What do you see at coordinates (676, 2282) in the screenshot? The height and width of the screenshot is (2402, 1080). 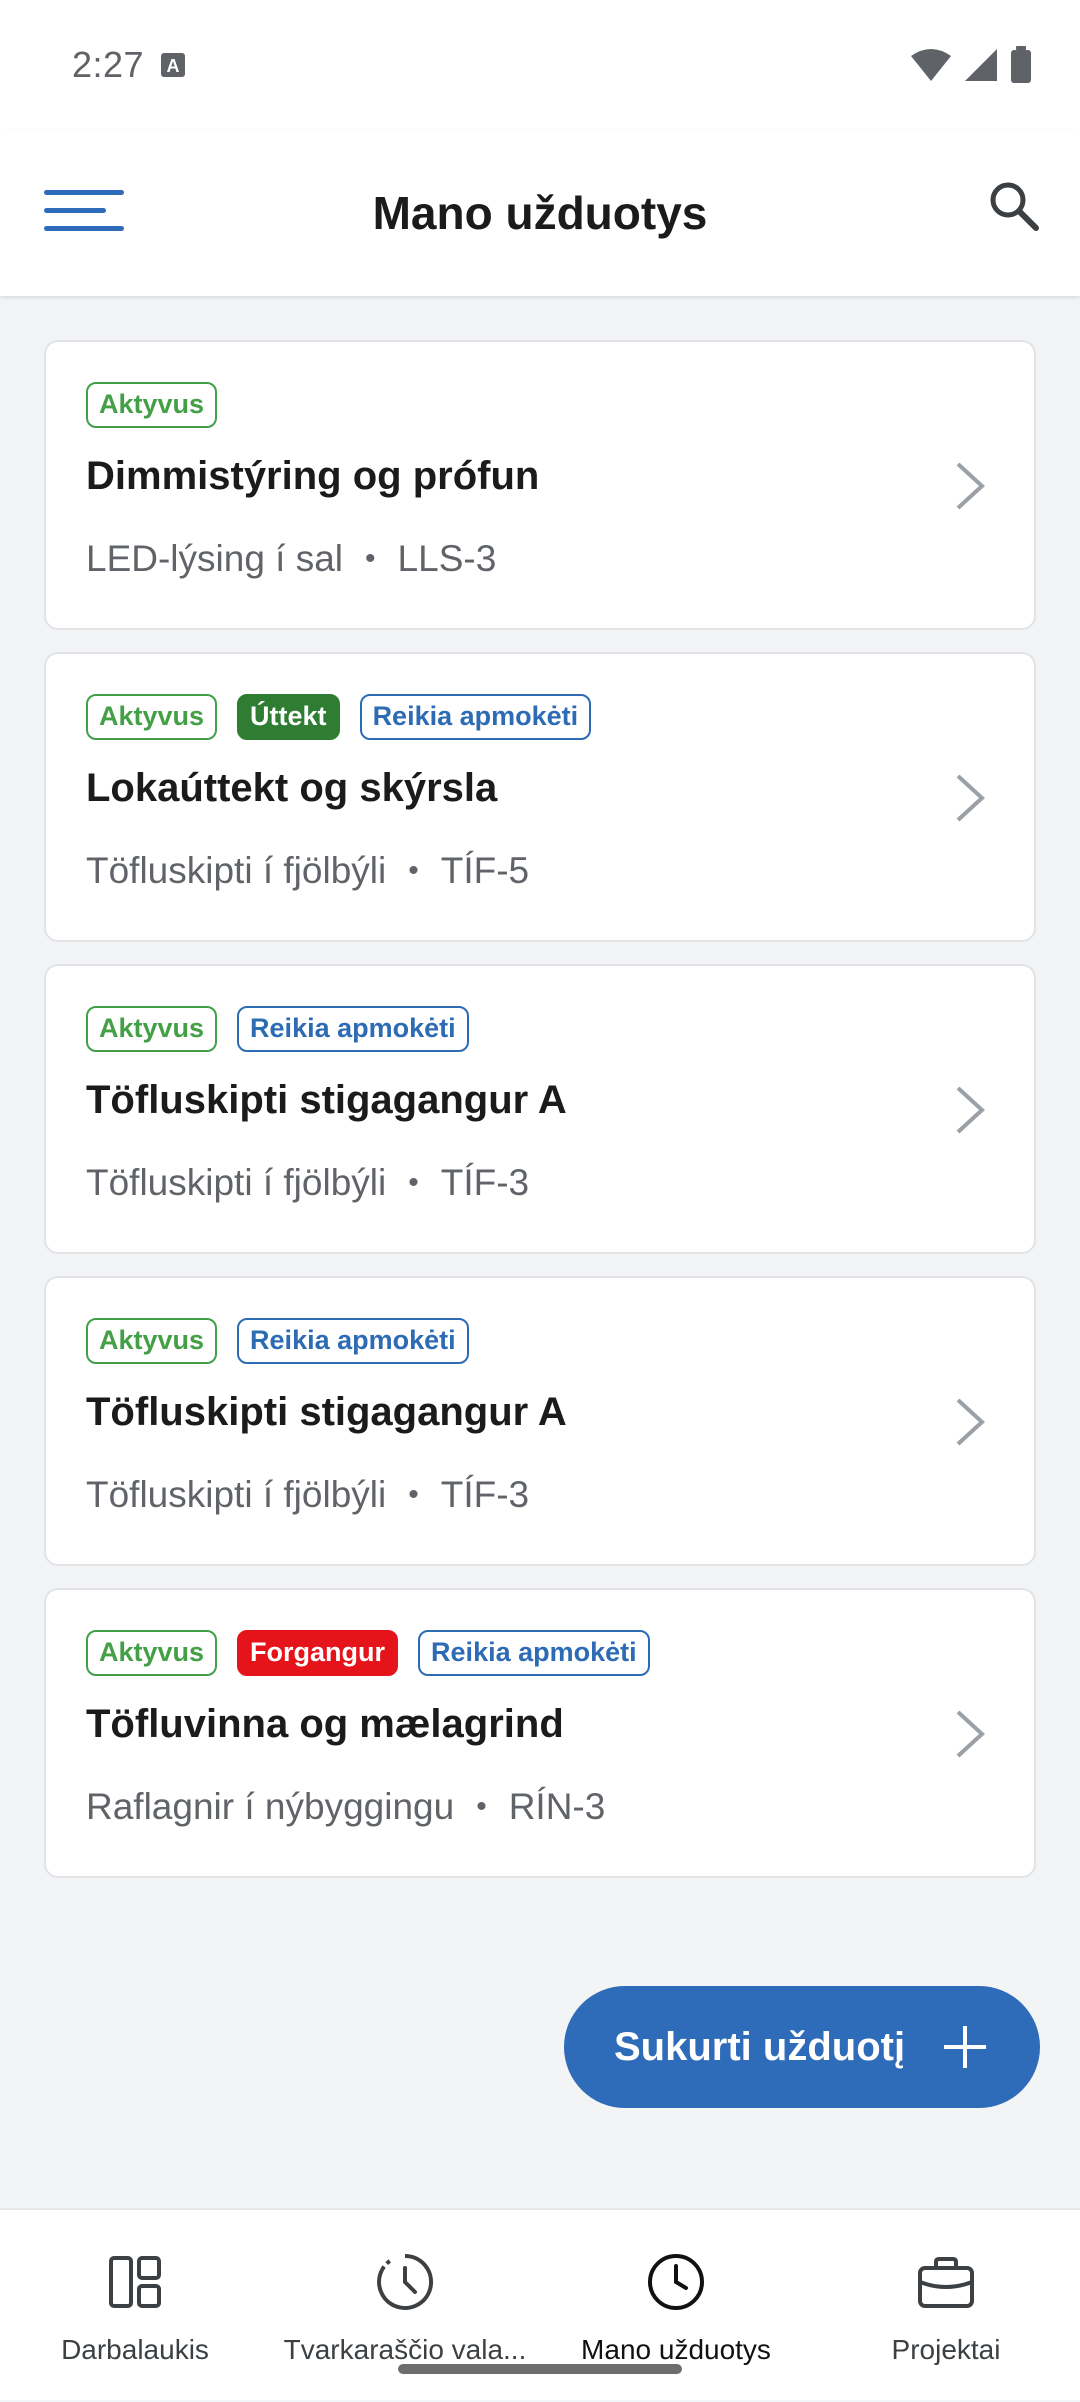 I see `clock-icon` at bounding box center [676, 2282].